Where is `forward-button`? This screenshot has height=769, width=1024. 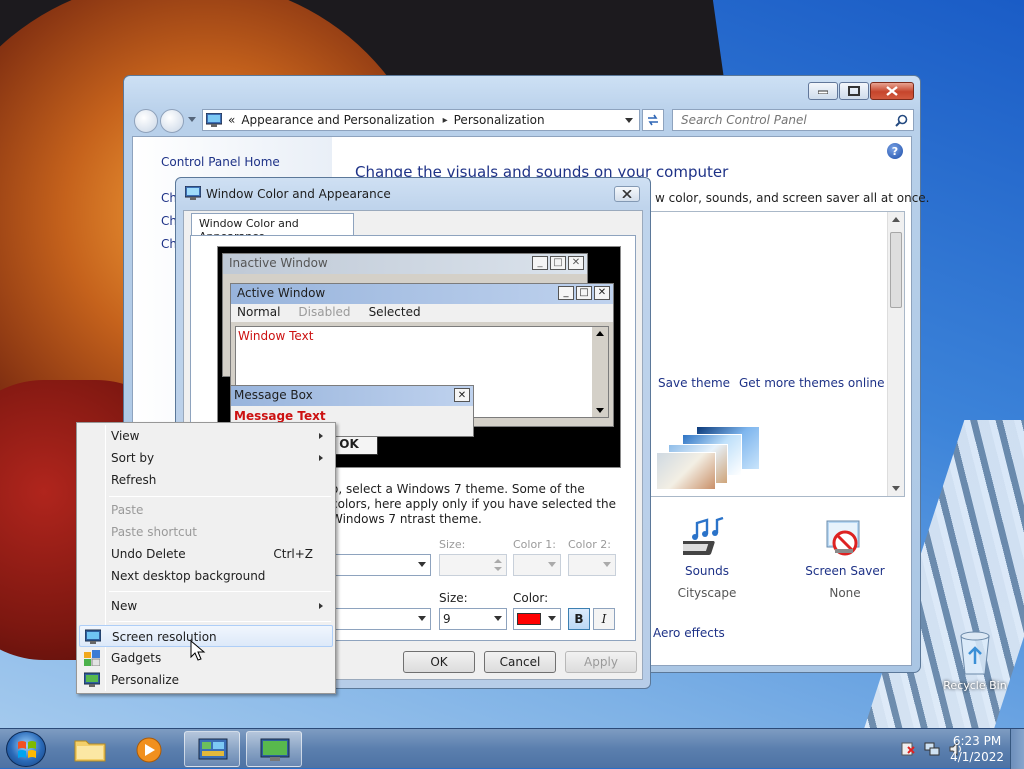 forward-button is located at coordinates (172, 121).